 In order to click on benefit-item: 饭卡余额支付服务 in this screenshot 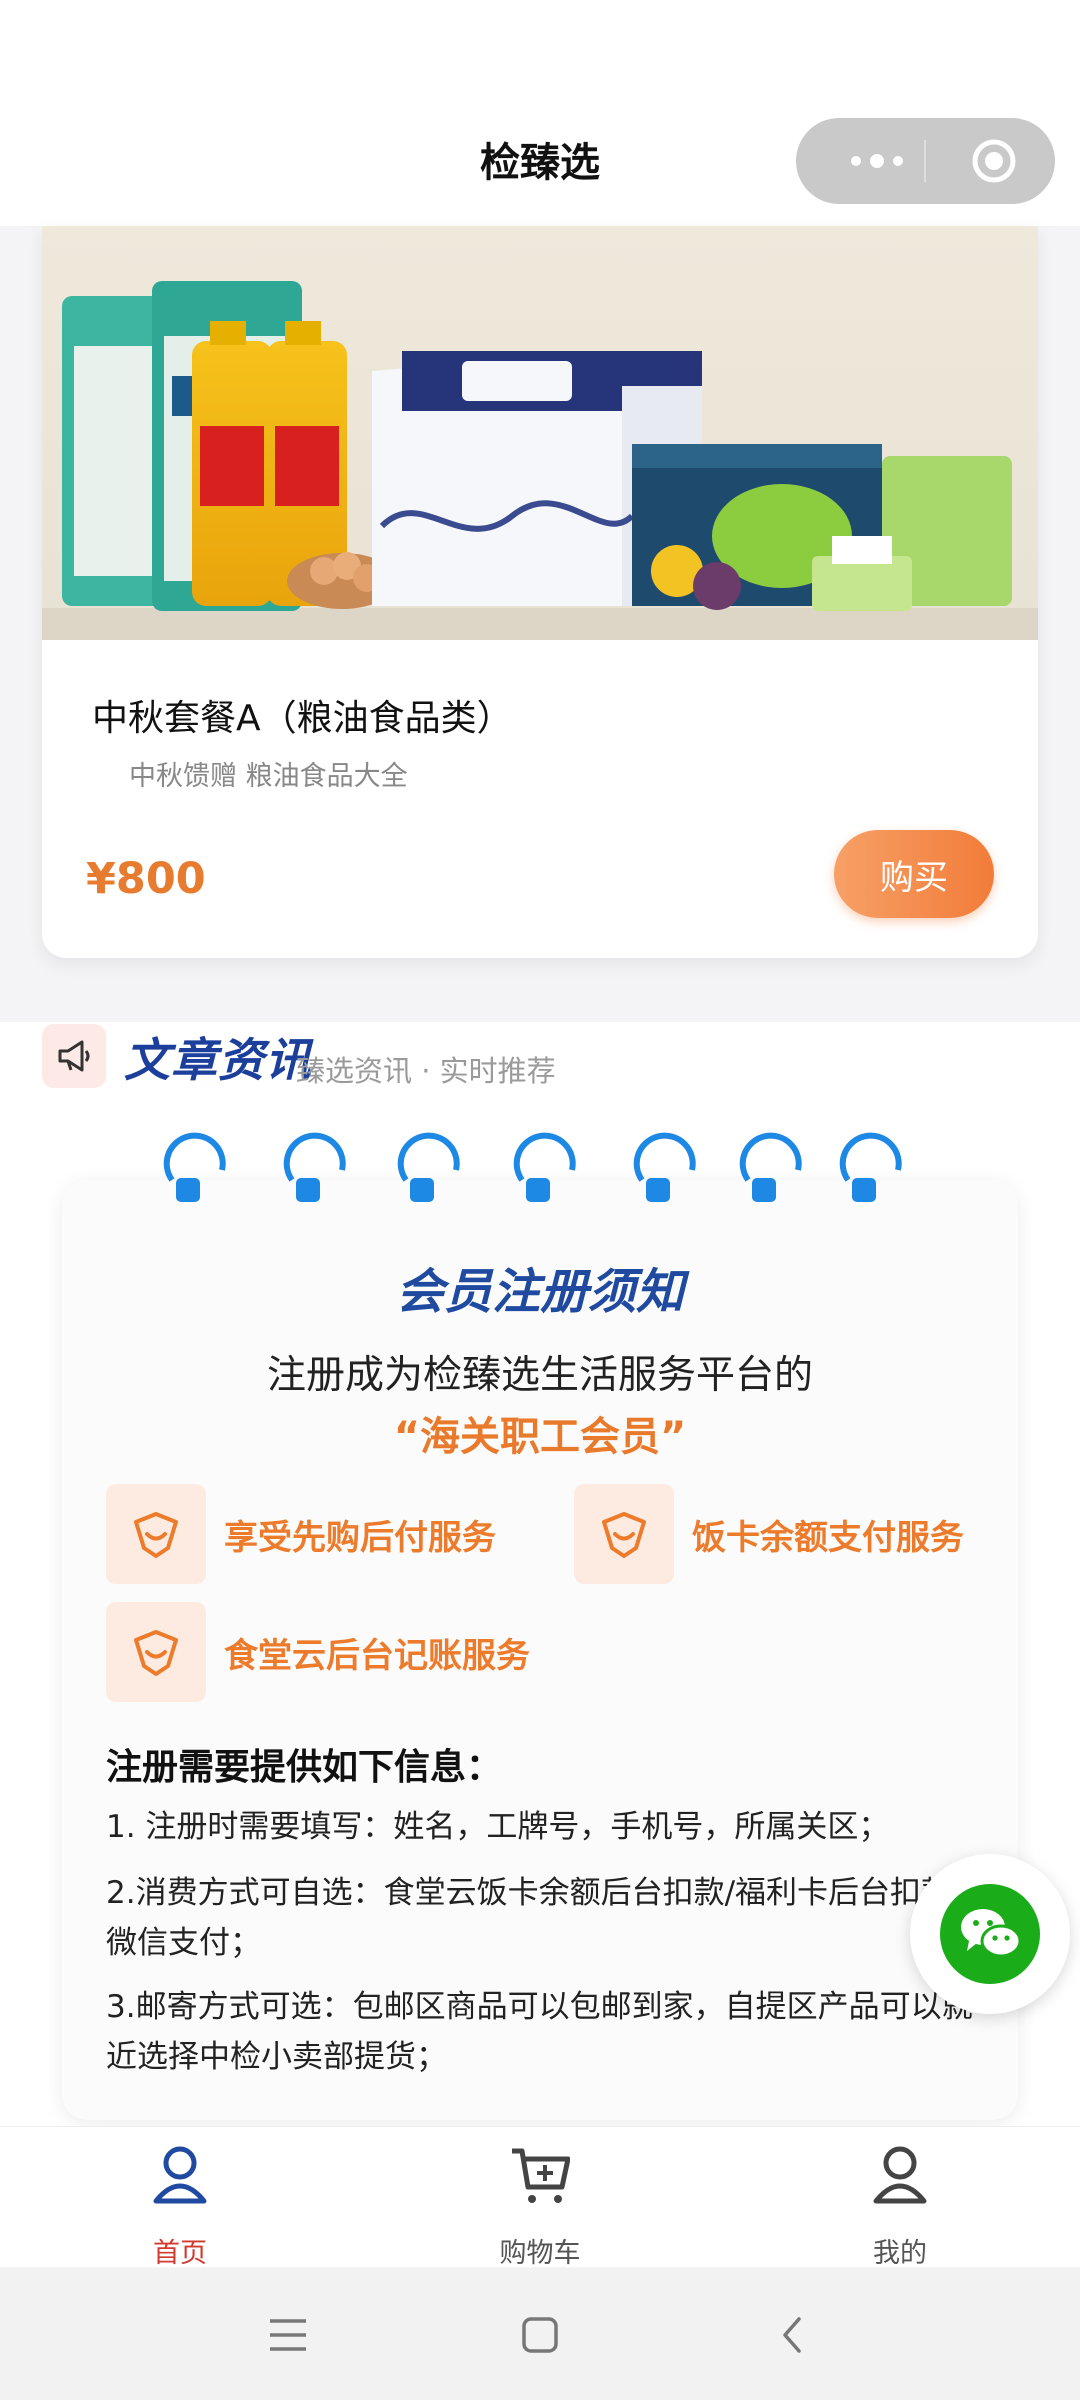, I will do `click(769, 1534)`.